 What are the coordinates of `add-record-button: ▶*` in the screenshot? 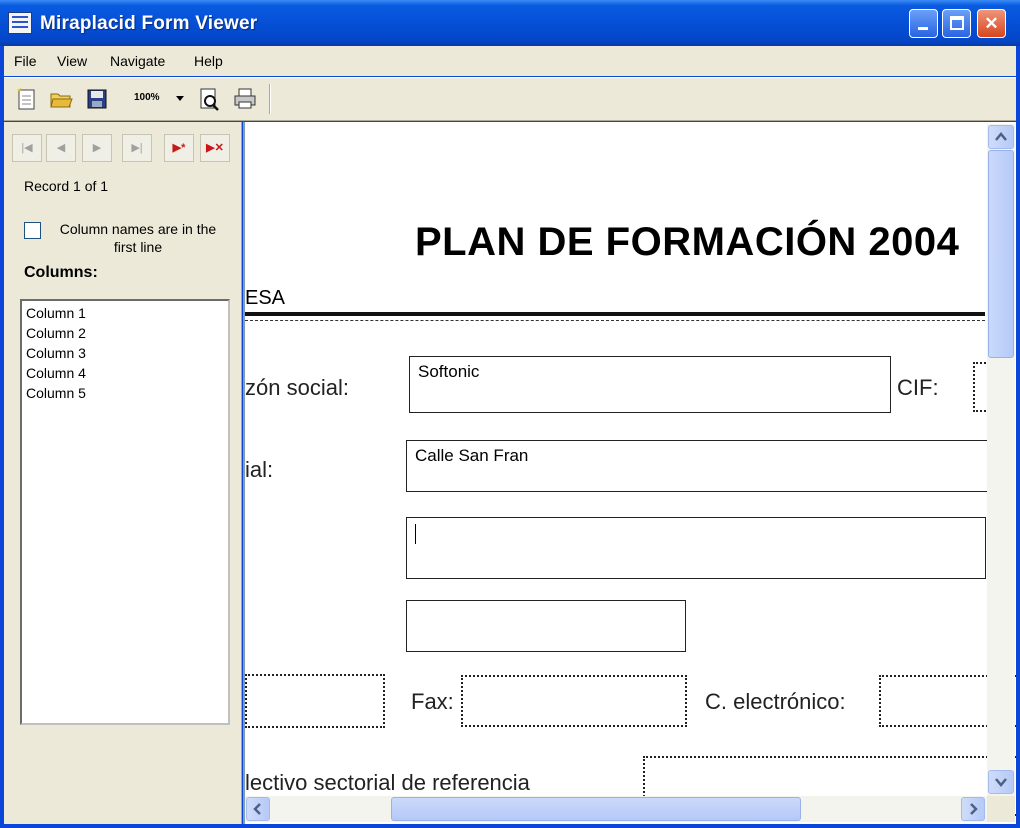 It's located at (179, 148).